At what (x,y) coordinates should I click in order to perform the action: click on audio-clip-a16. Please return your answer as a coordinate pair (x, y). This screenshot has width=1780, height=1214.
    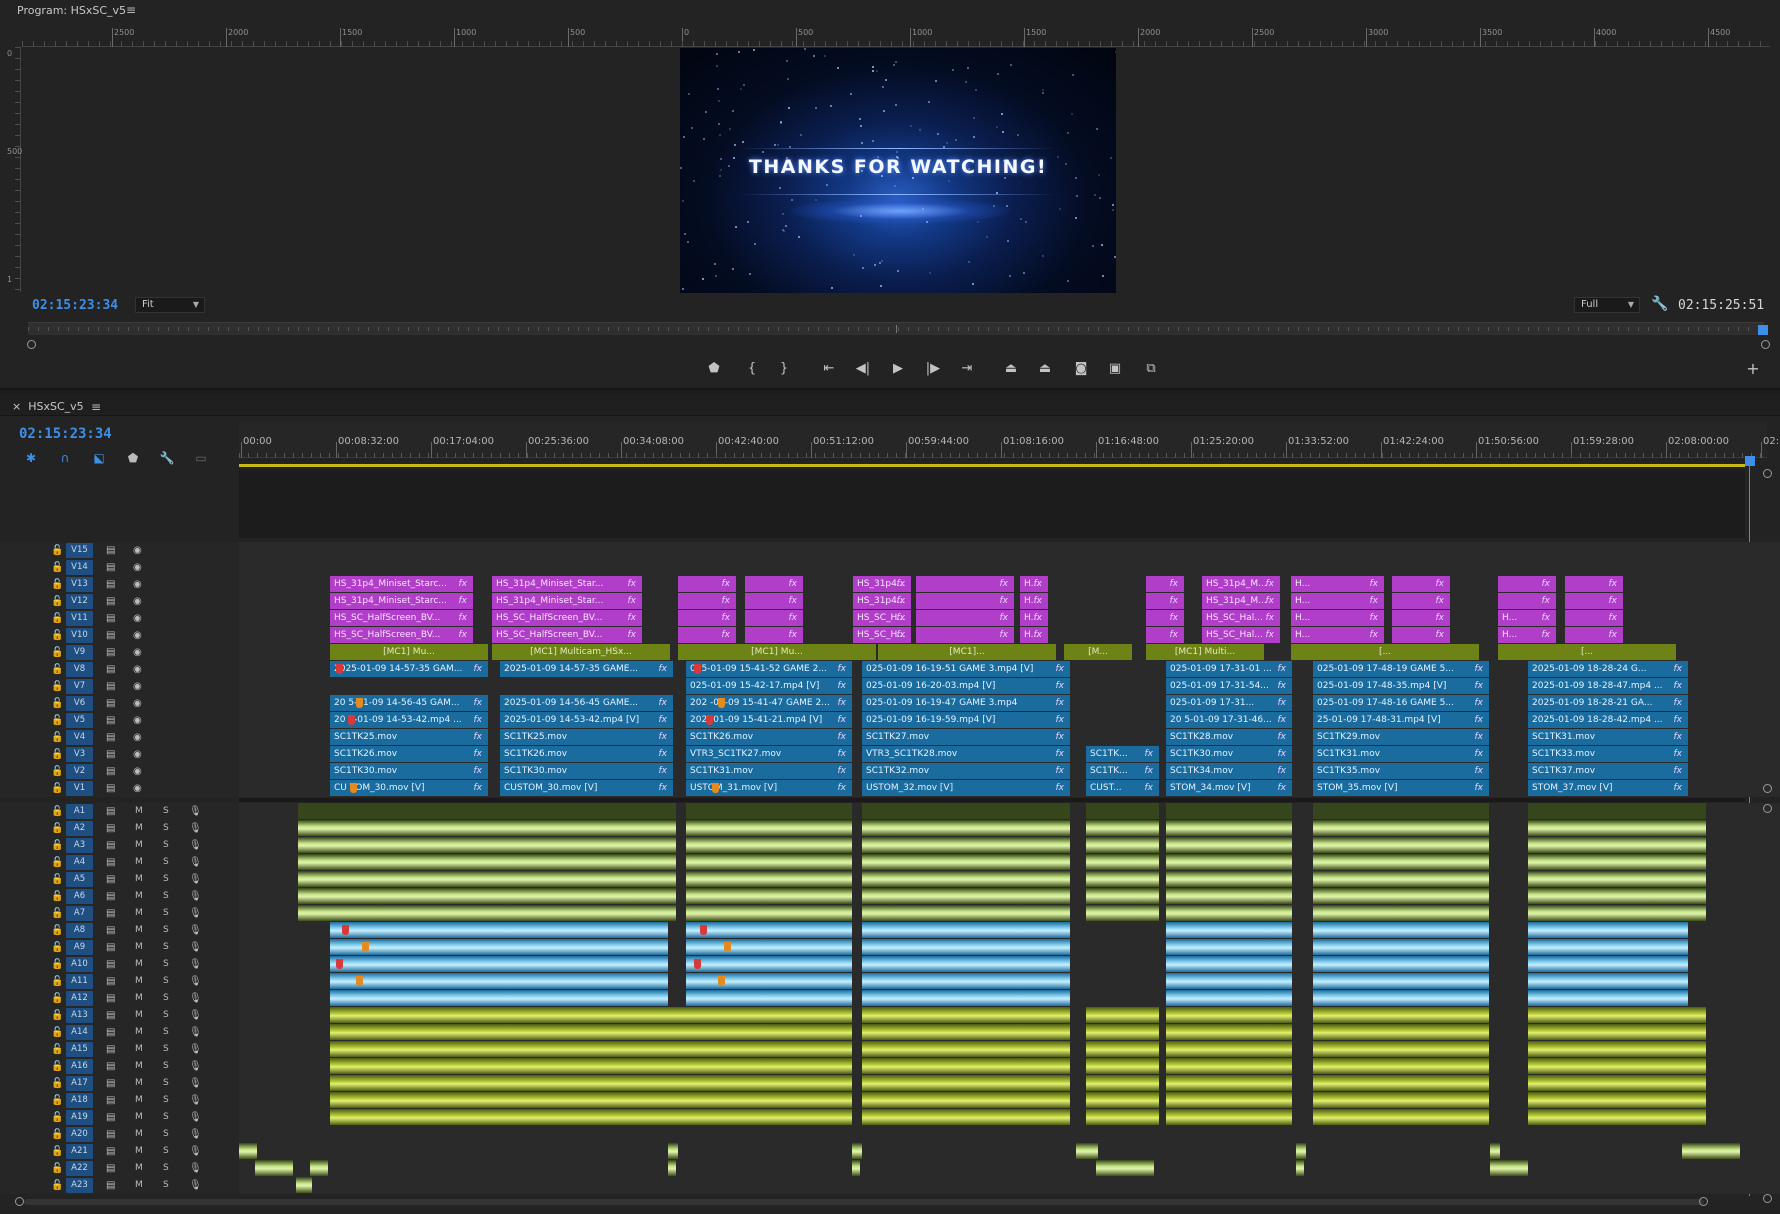
    Looking at the image, I should click on (966, 1066).